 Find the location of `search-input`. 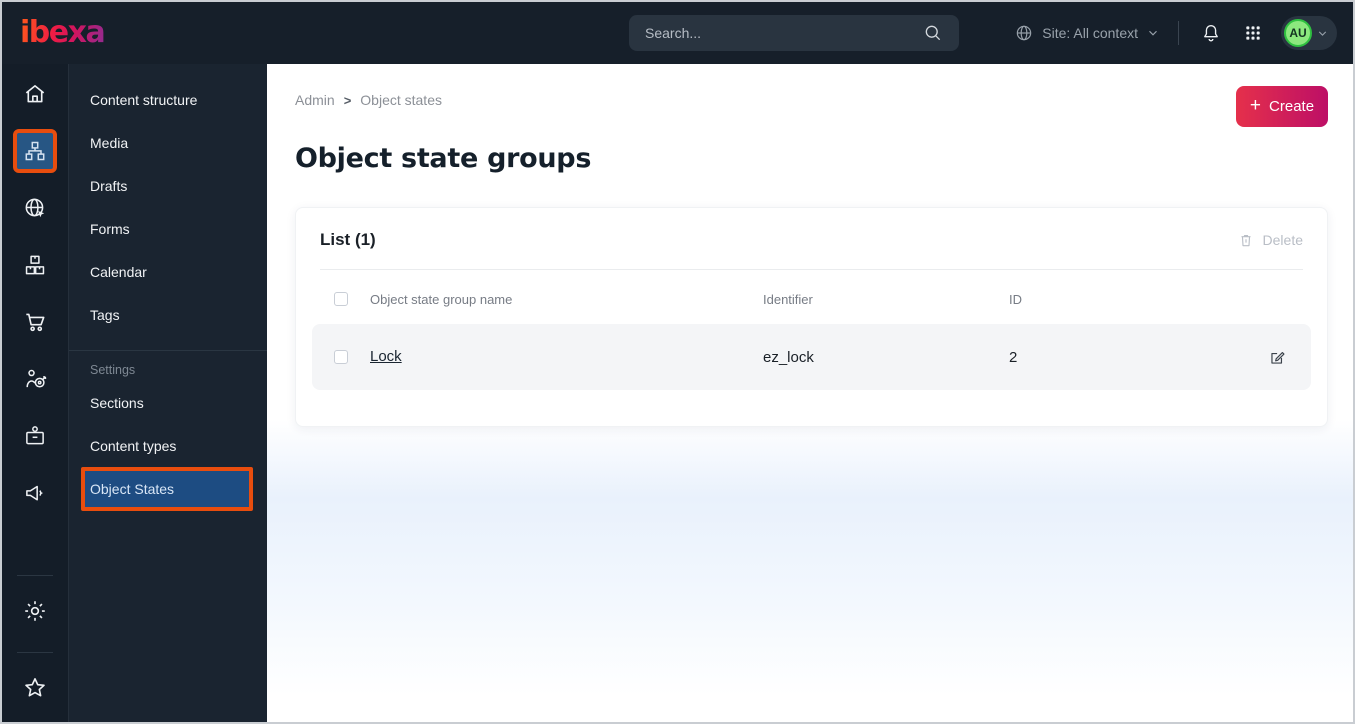

search-input is located at coordinates (782, 33).